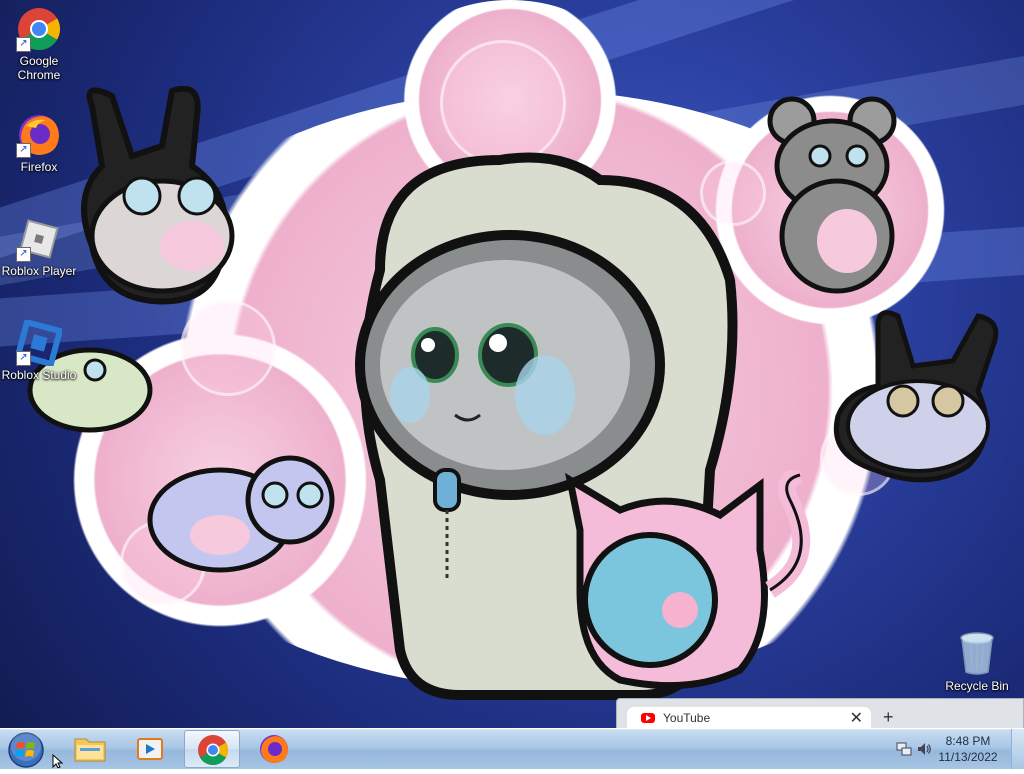 The height and width of the screenshot is (774, 1024). I want to click on mouse-cursor-icon, so click(58, 761).